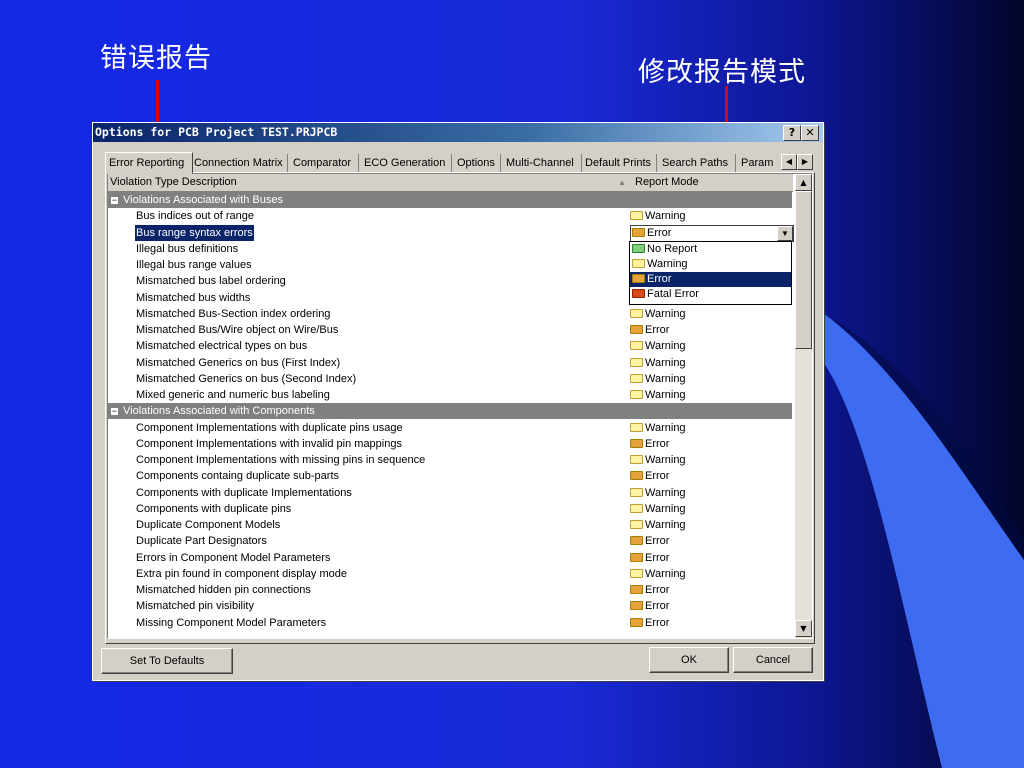  What do you see at coordinates (450, 525) in the screenshot?
I see `table-row: Duplicate Component Models Warning` at bounding box center [450, 525].